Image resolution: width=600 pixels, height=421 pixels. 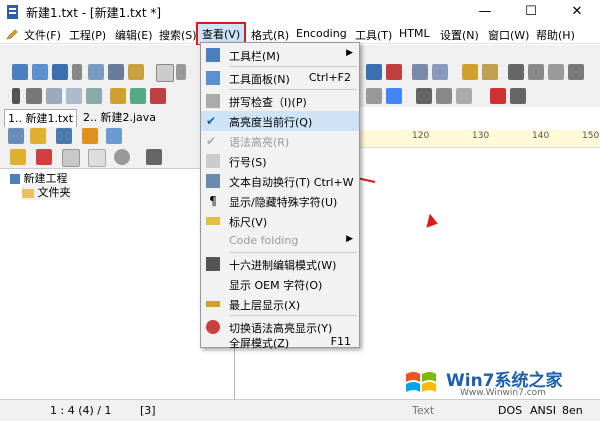 I want to click on lock-icon, so click(x=118, y=96).